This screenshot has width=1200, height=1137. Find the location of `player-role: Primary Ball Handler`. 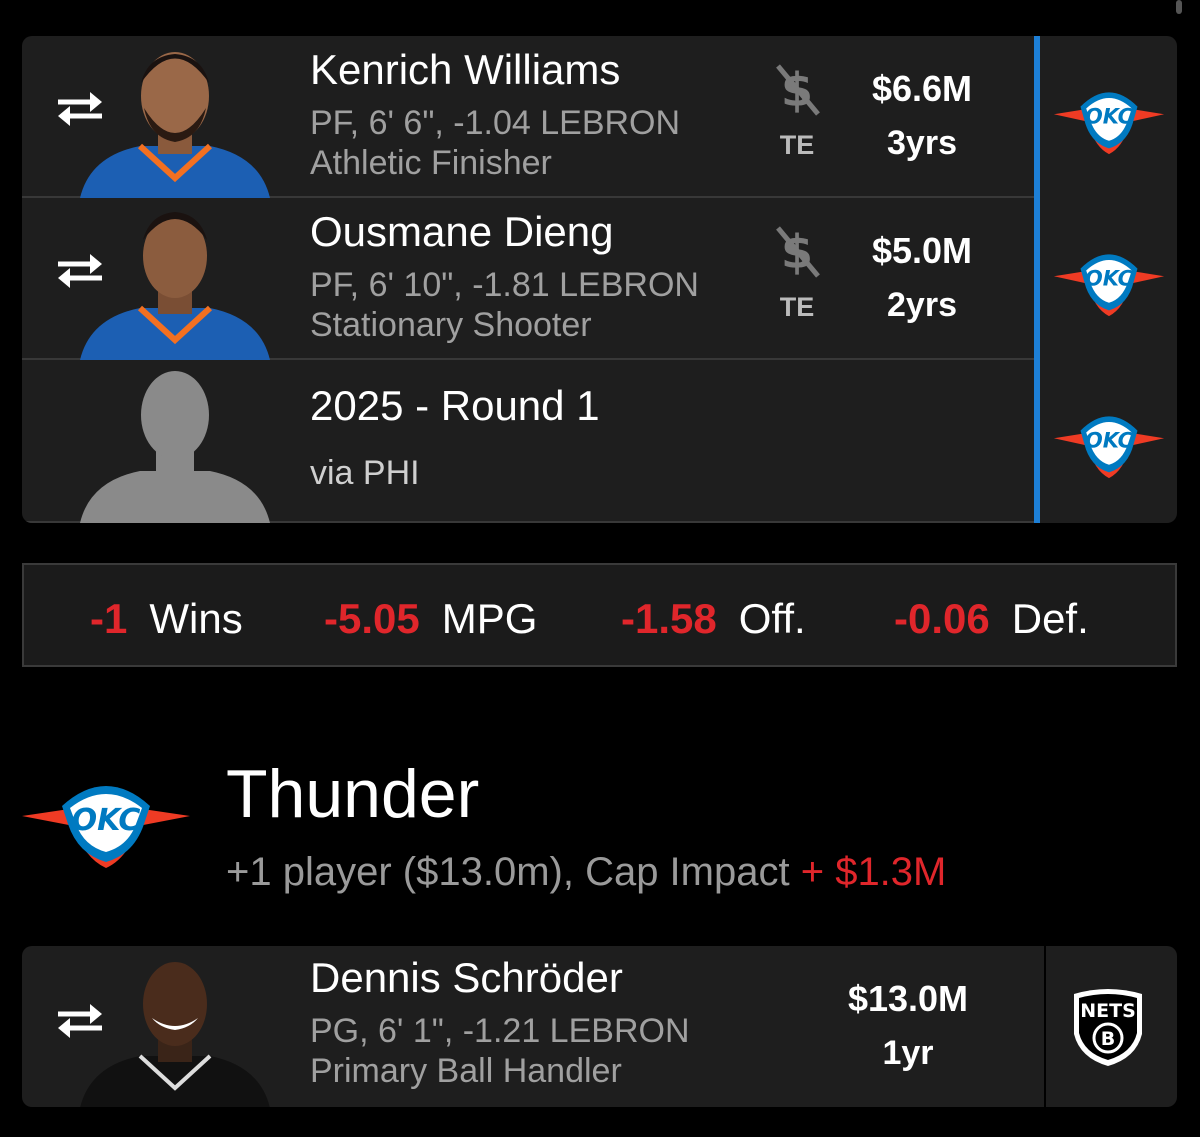

player-role: Primary Ball Handler is located at coordinates (466, 1071).